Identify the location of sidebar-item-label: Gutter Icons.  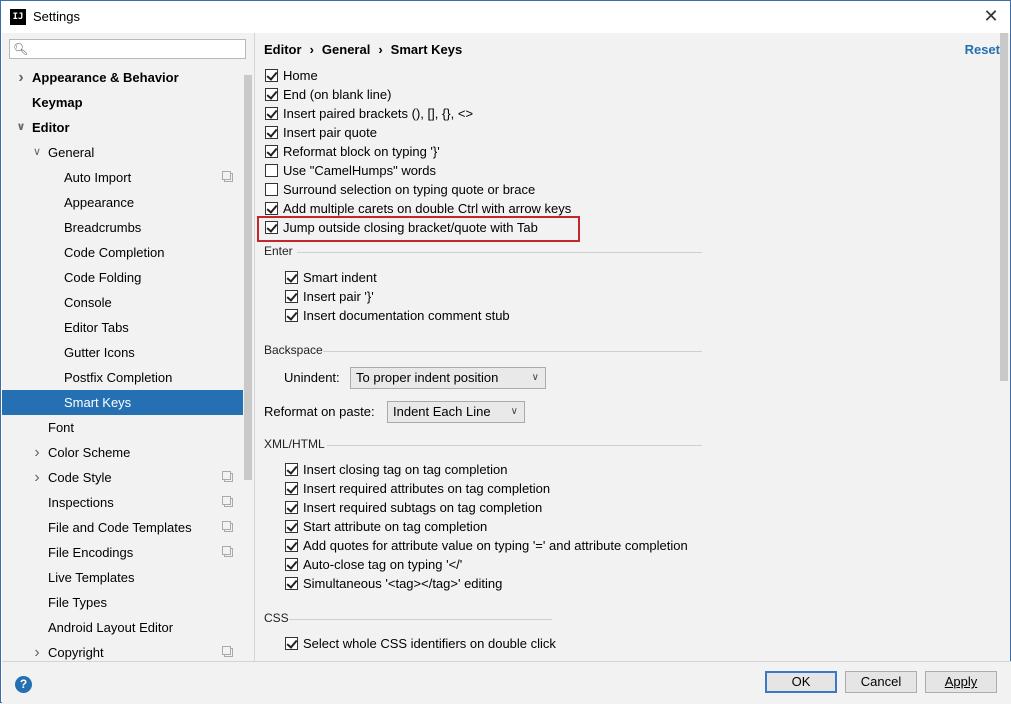
(99, 352).